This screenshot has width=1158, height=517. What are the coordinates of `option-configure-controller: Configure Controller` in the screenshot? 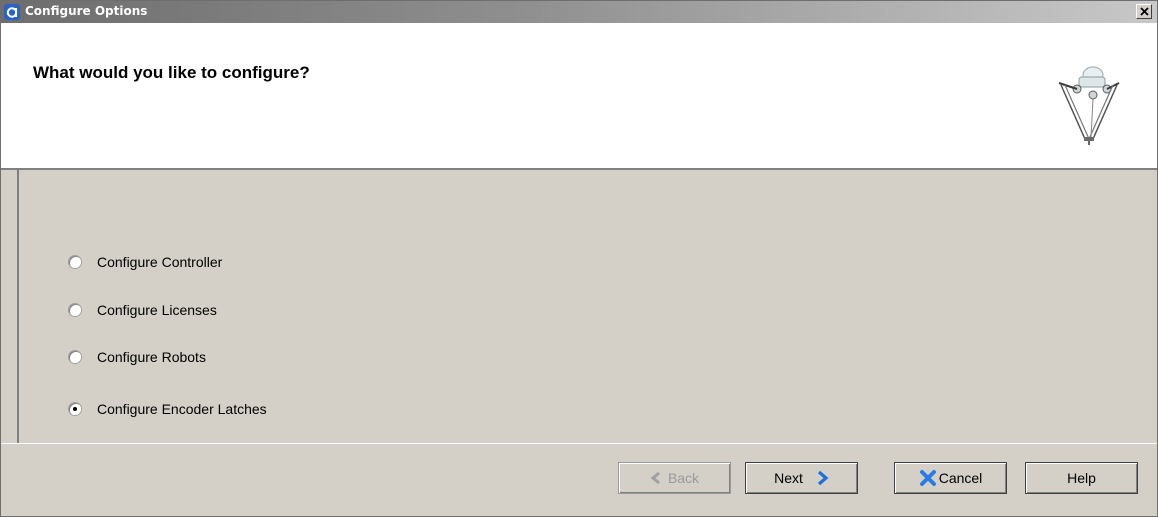 It's located at (145, 262).